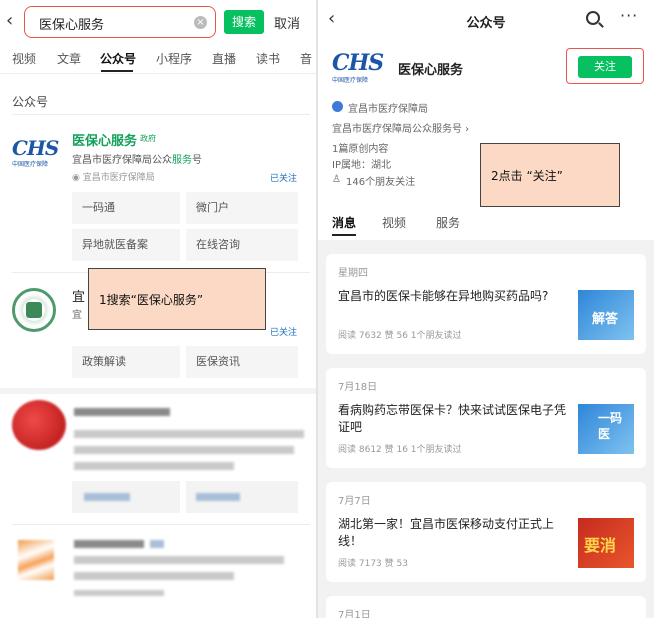 Image resolution: width=654 pixels, height=618 pixels. I want to click on menu-remote-medical-filing: 异地就医备案, so click(126, 245).